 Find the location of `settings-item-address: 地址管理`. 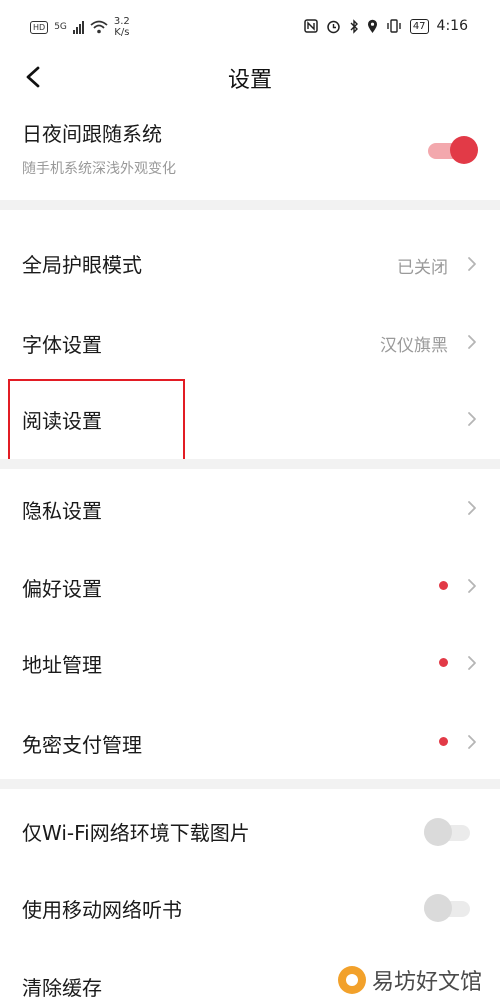

settings-item-address: 地址管理 is located at coordinates (250, 664).